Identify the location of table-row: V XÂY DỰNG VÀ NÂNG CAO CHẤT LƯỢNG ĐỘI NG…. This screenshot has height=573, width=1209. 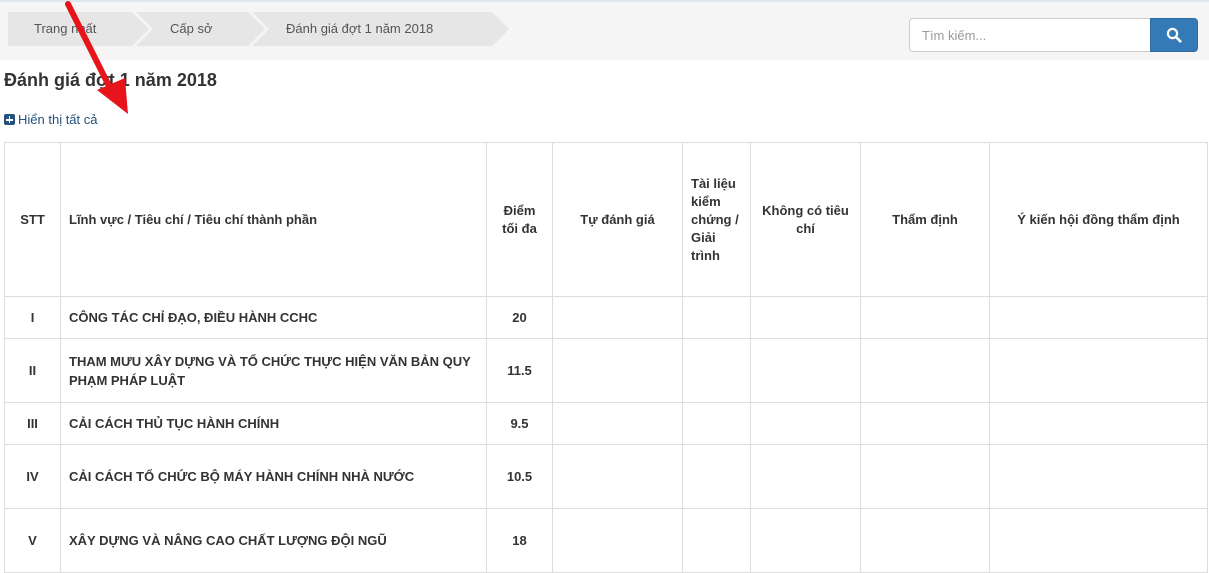
(606, 540).